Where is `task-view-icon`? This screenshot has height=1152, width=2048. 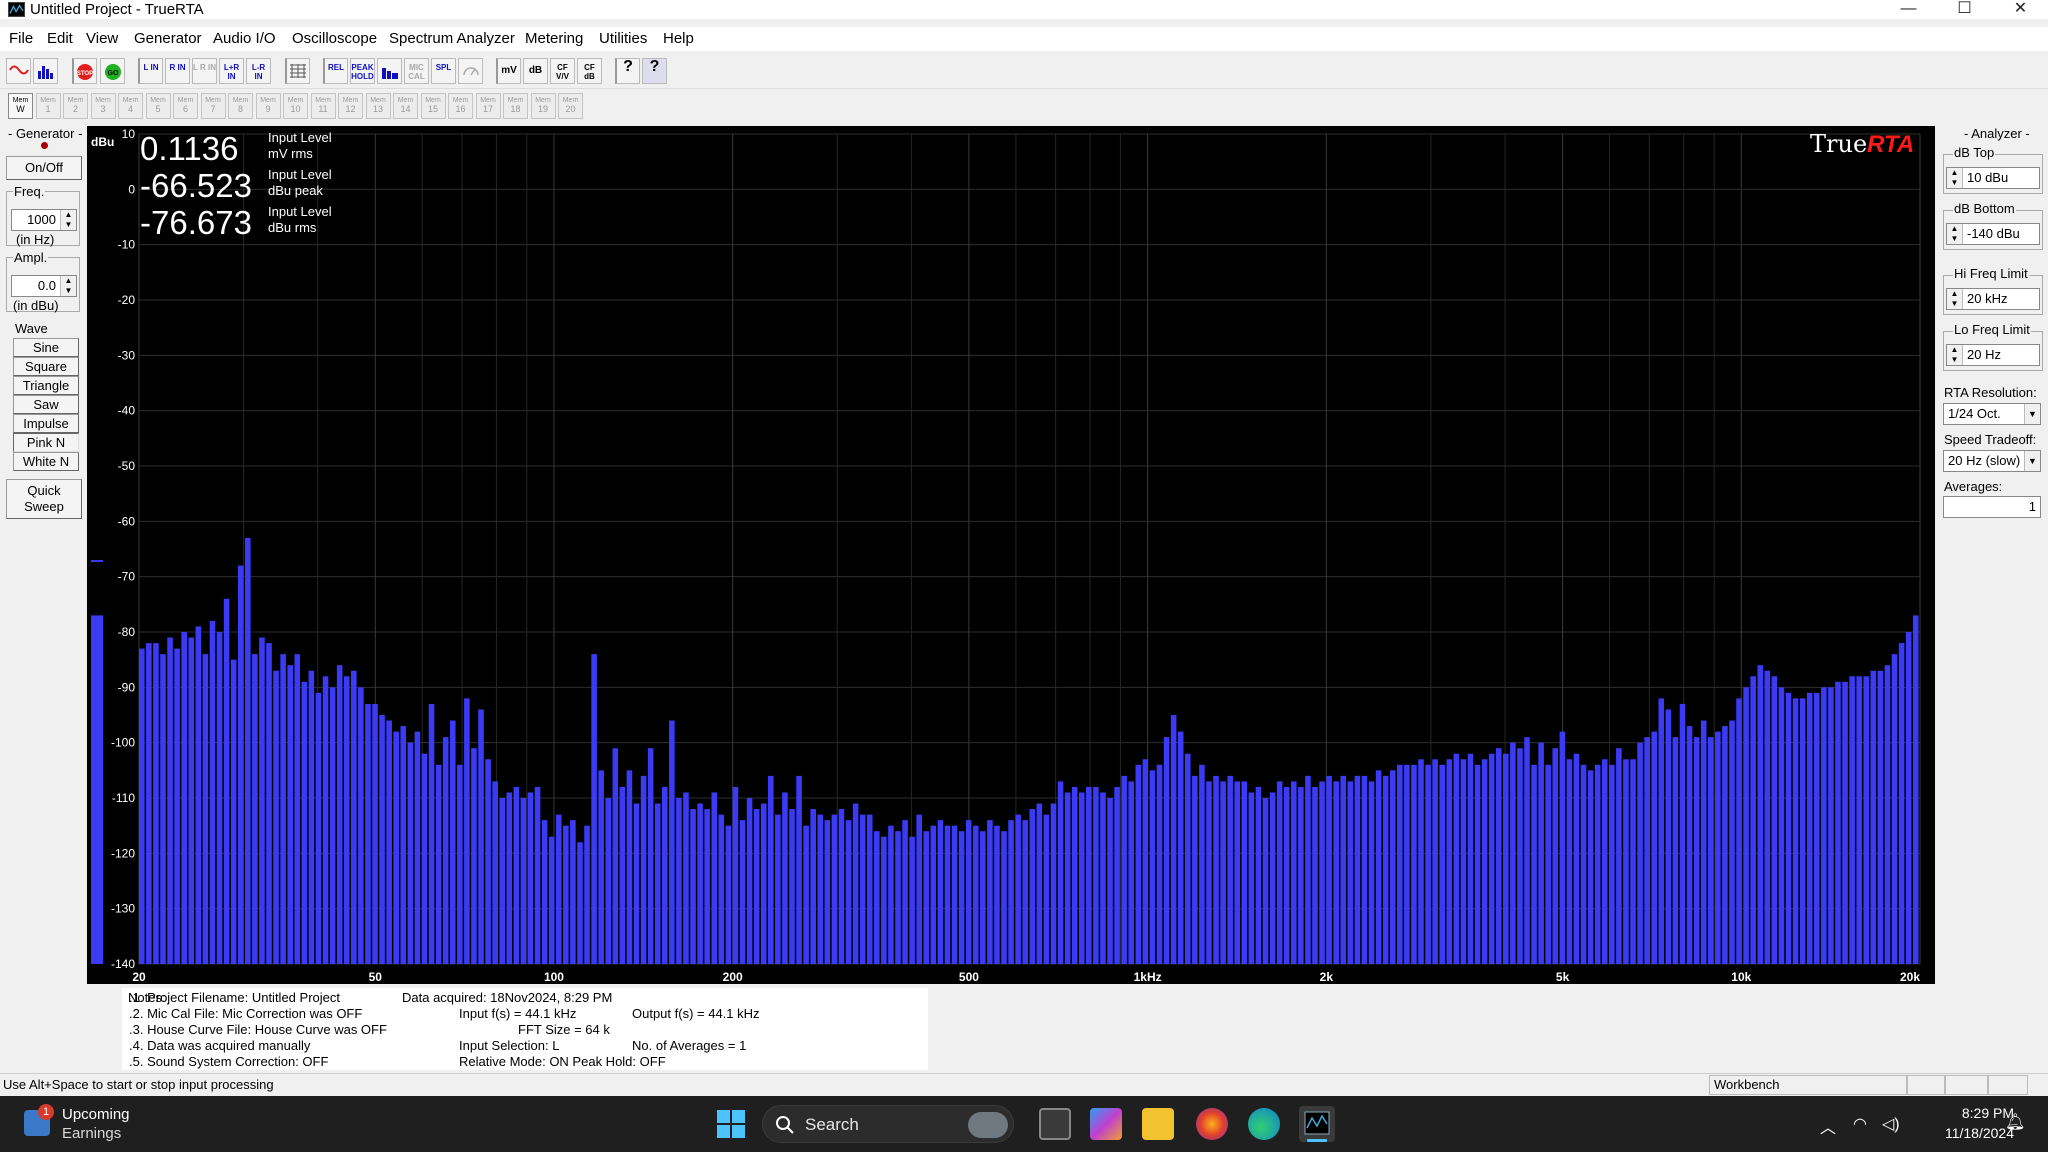 task-view-icon is located at coordinates (1055, 1124).